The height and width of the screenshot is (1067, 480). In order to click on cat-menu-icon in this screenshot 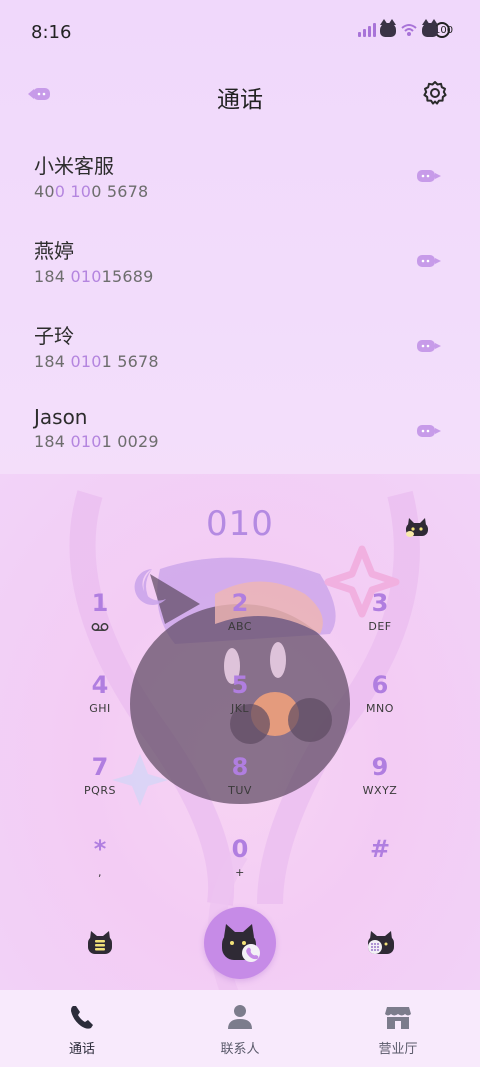, I will do `click(100, 943)`.